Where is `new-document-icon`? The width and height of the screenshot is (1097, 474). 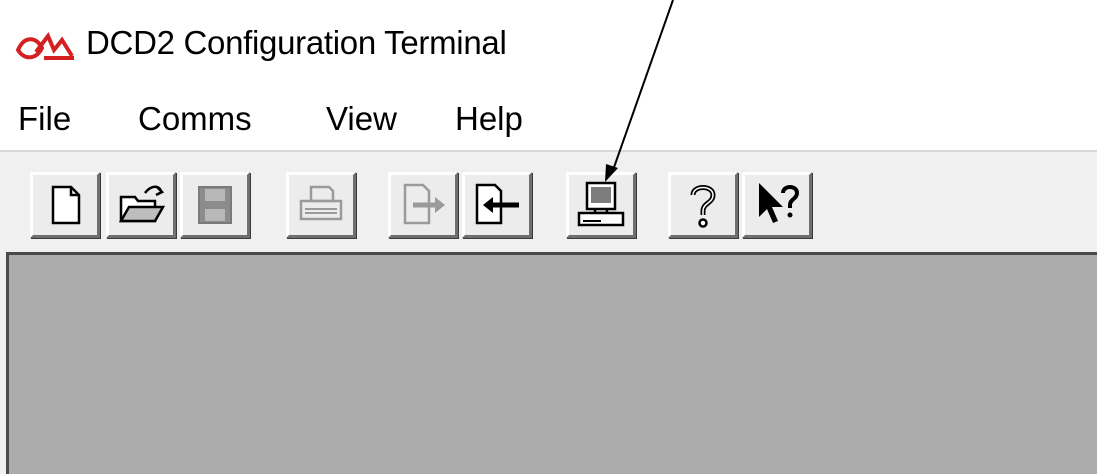 new-document-icon is located at coordinates (66, 205).